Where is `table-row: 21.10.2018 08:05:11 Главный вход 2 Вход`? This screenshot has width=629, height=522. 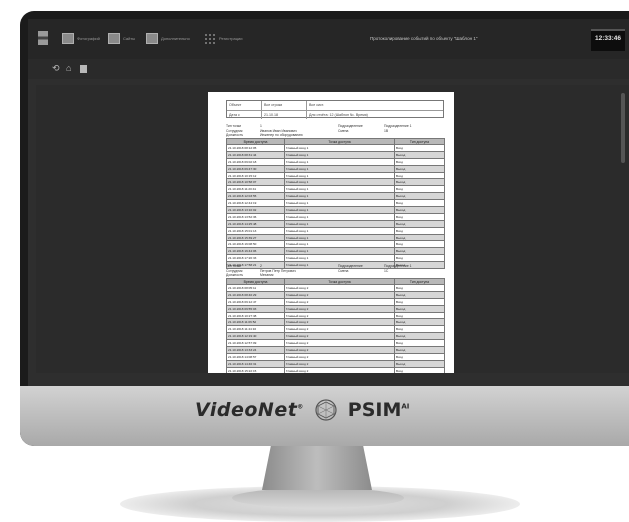 table-row: 21.10.2018 08:05:11 Главный вход 2 Вход is located at coordinates (335, 288).